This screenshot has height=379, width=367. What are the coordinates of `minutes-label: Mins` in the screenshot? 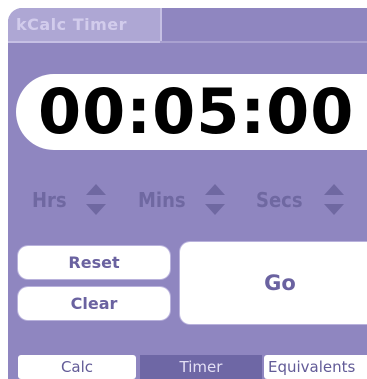 It's located at (162, 200).